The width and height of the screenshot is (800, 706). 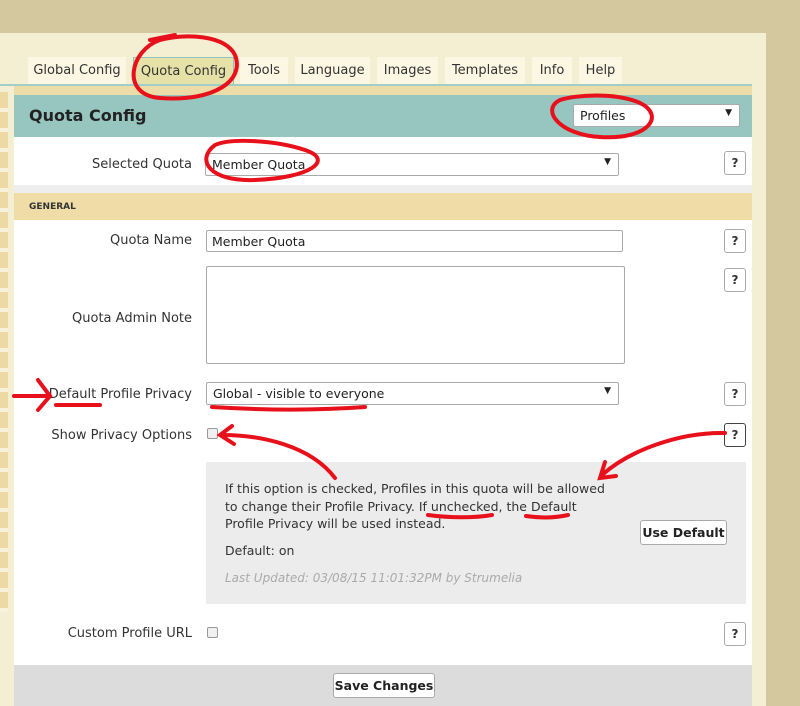 What do you see at coordinates (383, 90) in the screenshot?
I see `top-band` at bounding box center [383, 90].